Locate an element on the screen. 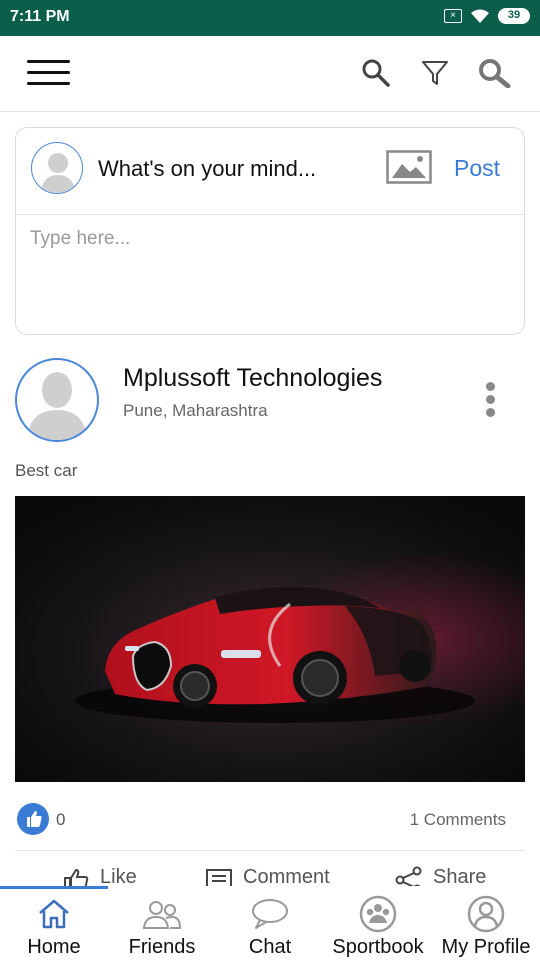 This screenshot has width=540, height=960. share-icon is located at coordinates (408, 876).